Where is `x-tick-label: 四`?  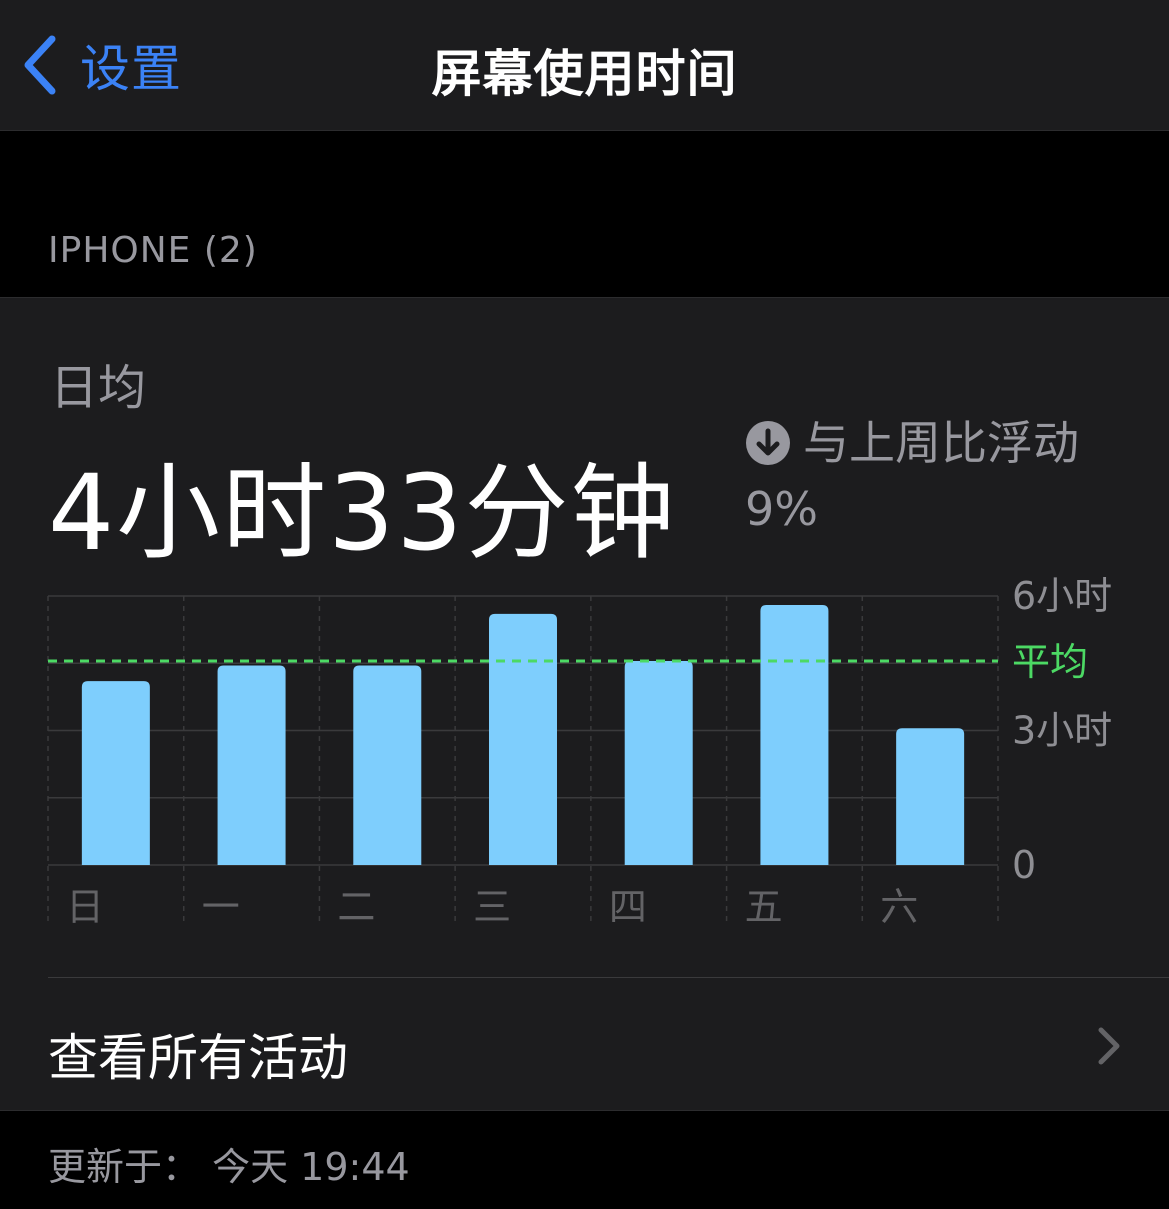 x-tick-label: 四 is located at coordinates (628, 907).